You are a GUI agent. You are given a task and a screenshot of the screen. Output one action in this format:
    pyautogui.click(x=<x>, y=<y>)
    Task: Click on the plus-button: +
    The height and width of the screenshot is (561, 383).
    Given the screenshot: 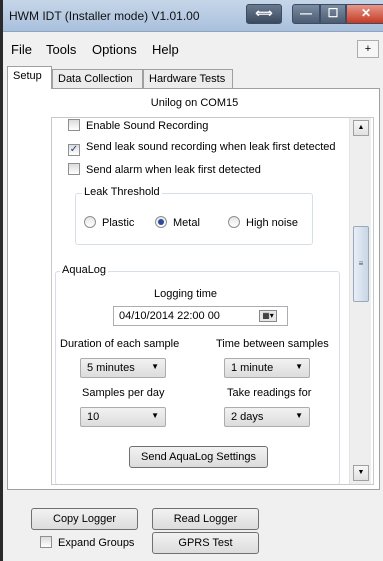 What is the action you would take?
    pyautogui.click(x=368, y=49)
    